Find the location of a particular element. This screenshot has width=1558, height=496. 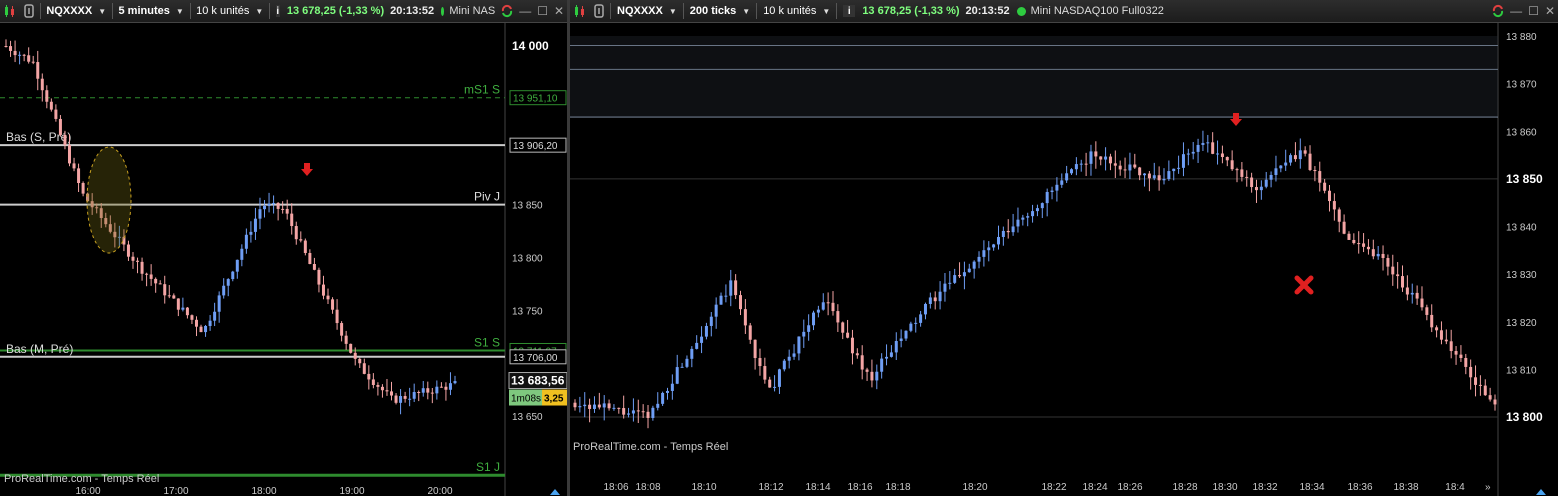

x-tick-label: 18:30 is located at coordinates (1224, 487).